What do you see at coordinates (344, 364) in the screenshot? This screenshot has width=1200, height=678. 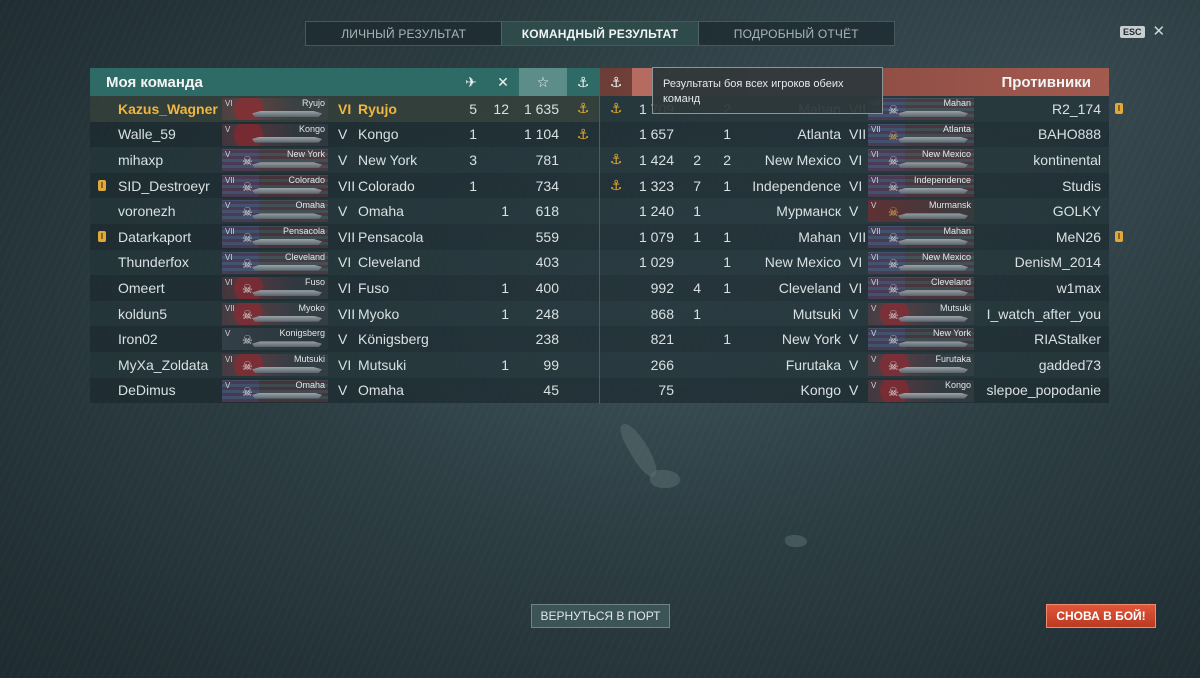 I see `table-row: MyXa_Zoldata VI Mutsuki ☠ VI Mutsuki 1 99` at bounding box center [344, 364].